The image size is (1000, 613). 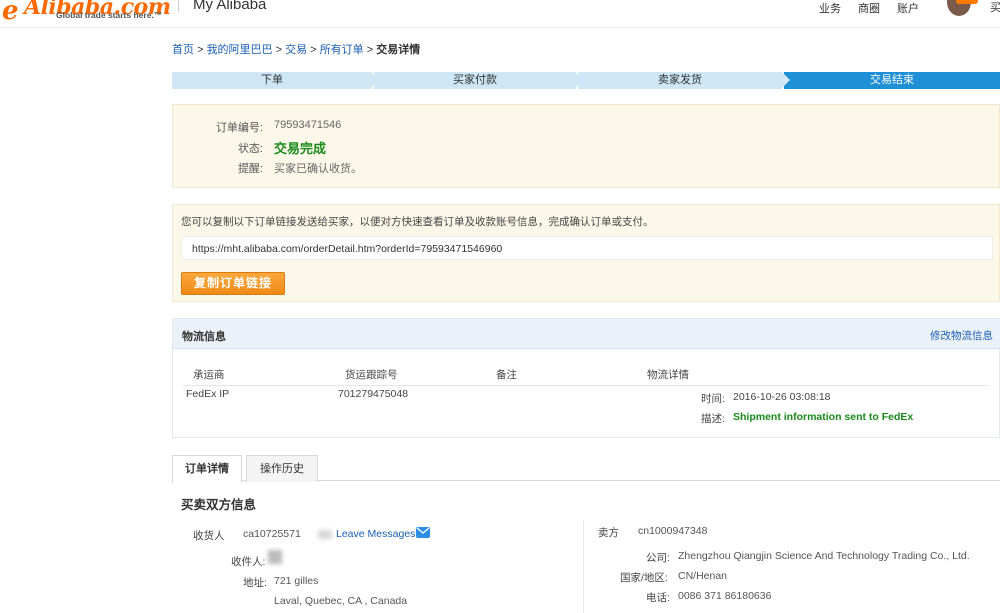 I want to click on parties-divider, so click(x=583, y=566).